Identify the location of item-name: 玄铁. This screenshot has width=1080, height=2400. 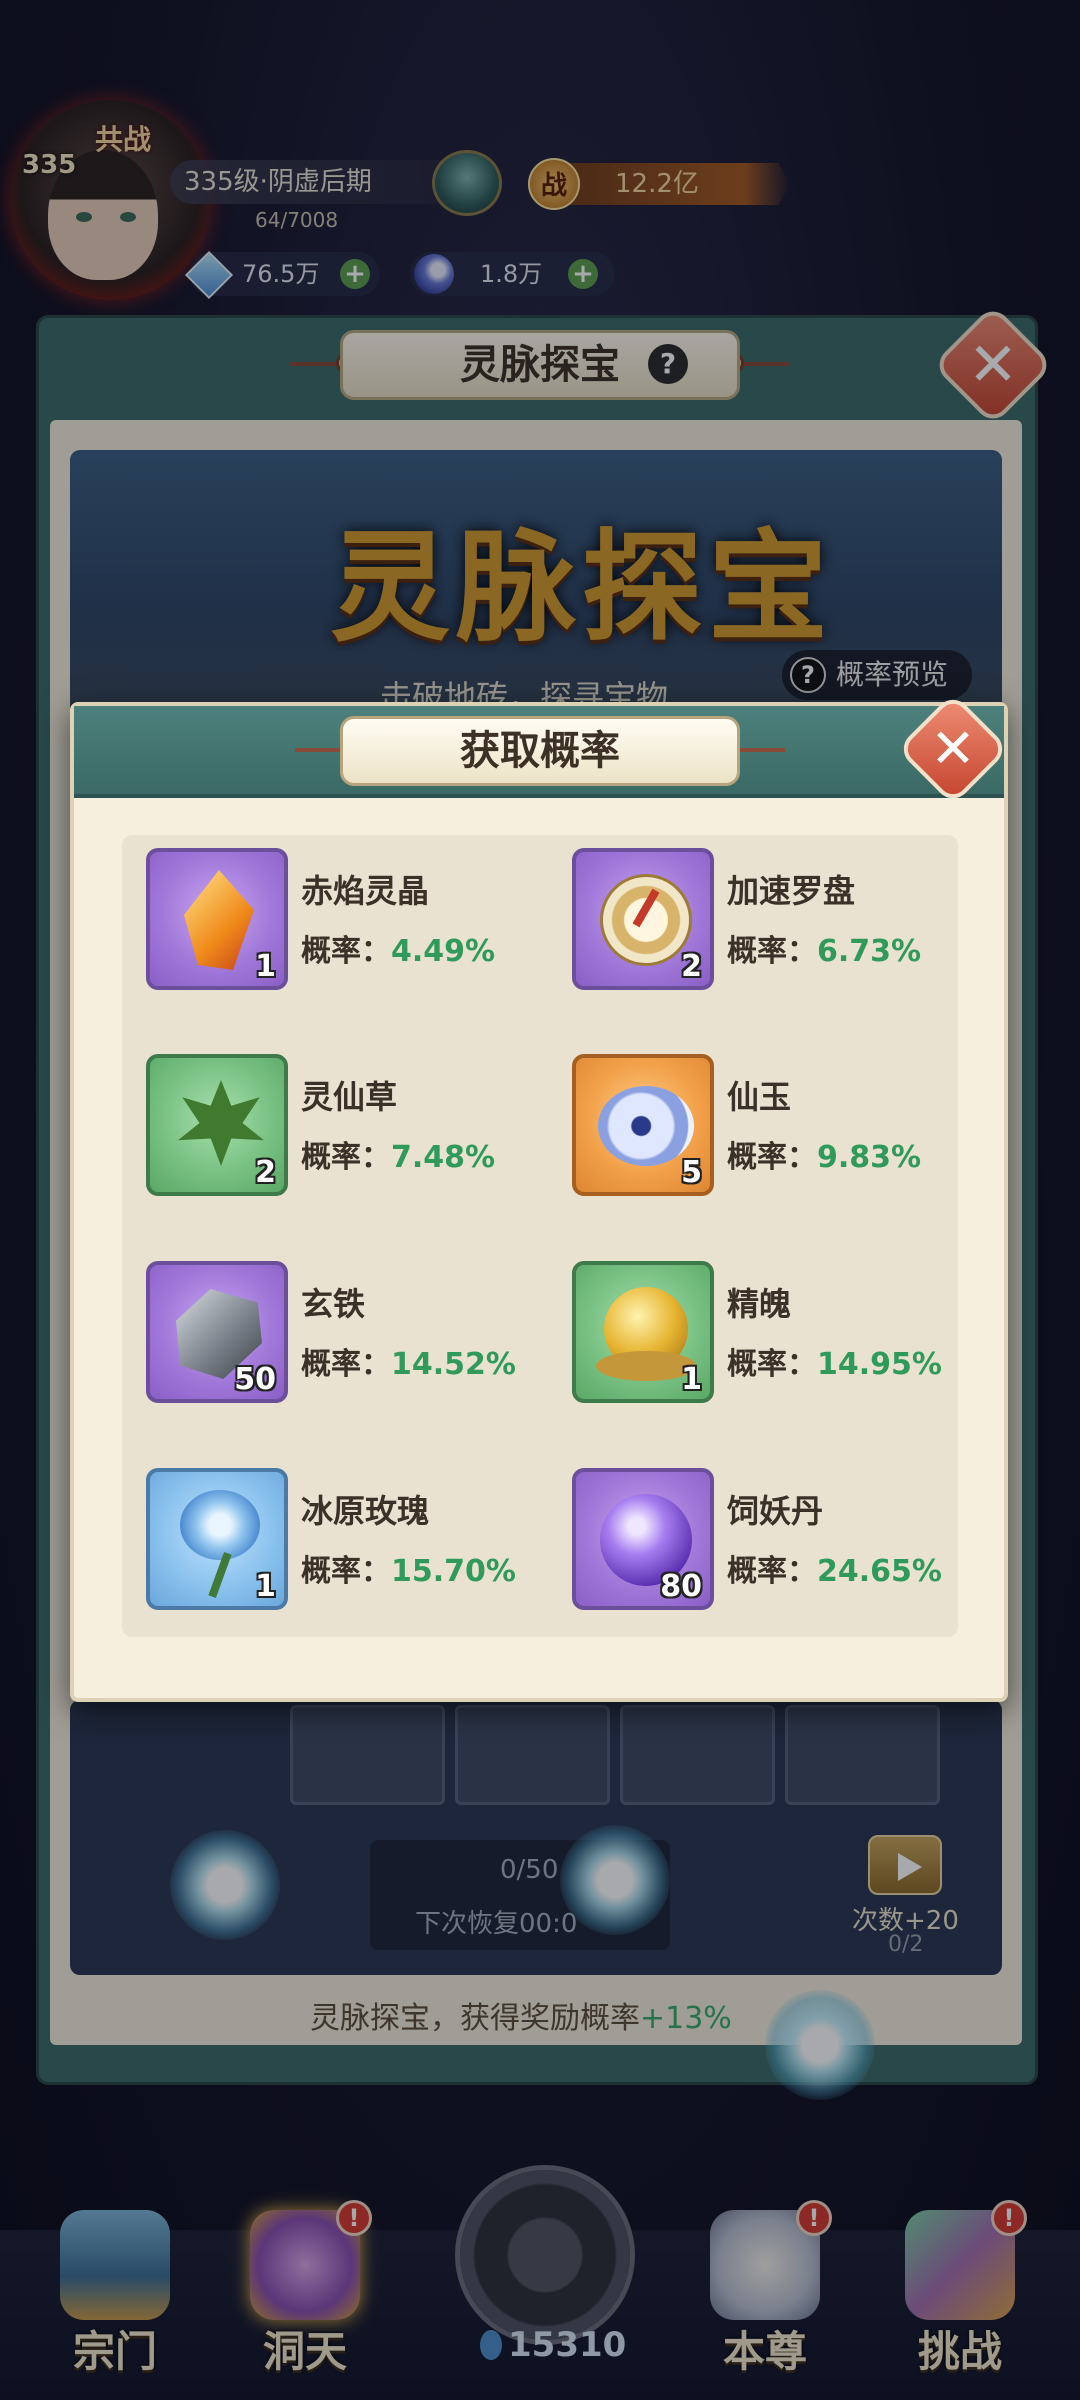
(333, 1304).